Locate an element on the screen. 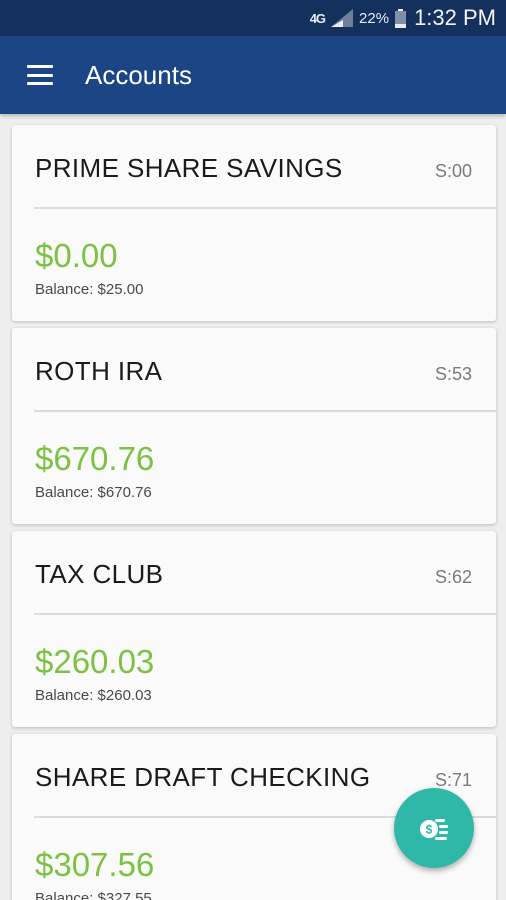 The width and height of the screenshot is (506, 900). page-title: Accounts is located at coordinates (138, 74).